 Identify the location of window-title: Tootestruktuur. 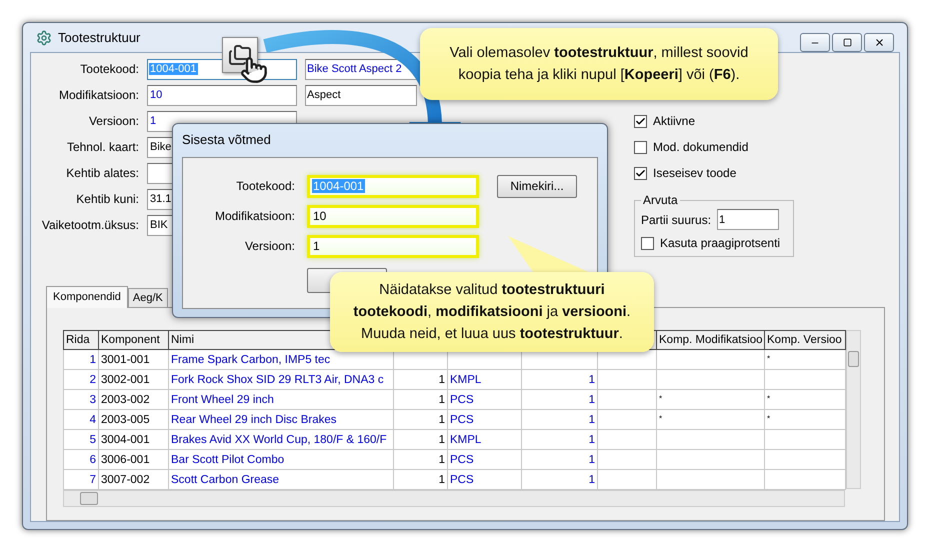
(99, 37).